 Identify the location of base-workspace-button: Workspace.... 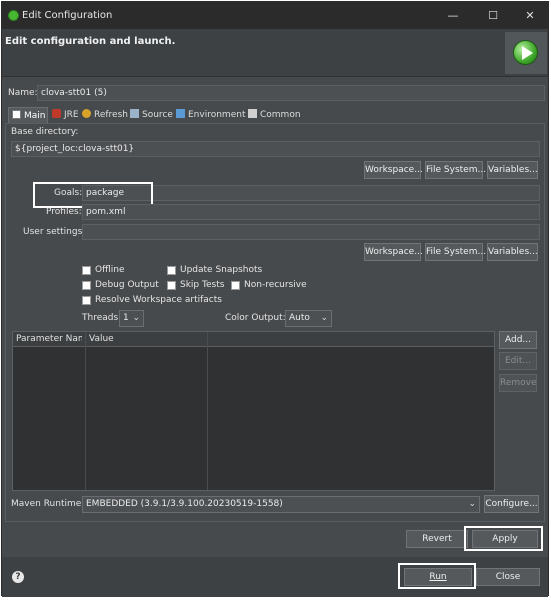
(393, 170).